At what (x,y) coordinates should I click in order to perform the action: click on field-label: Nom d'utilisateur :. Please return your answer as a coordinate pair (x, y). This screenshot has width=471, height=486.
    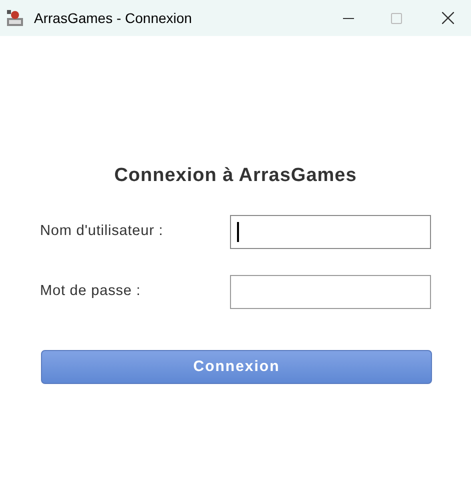
    Looking at the image, I should click on (102, 232).